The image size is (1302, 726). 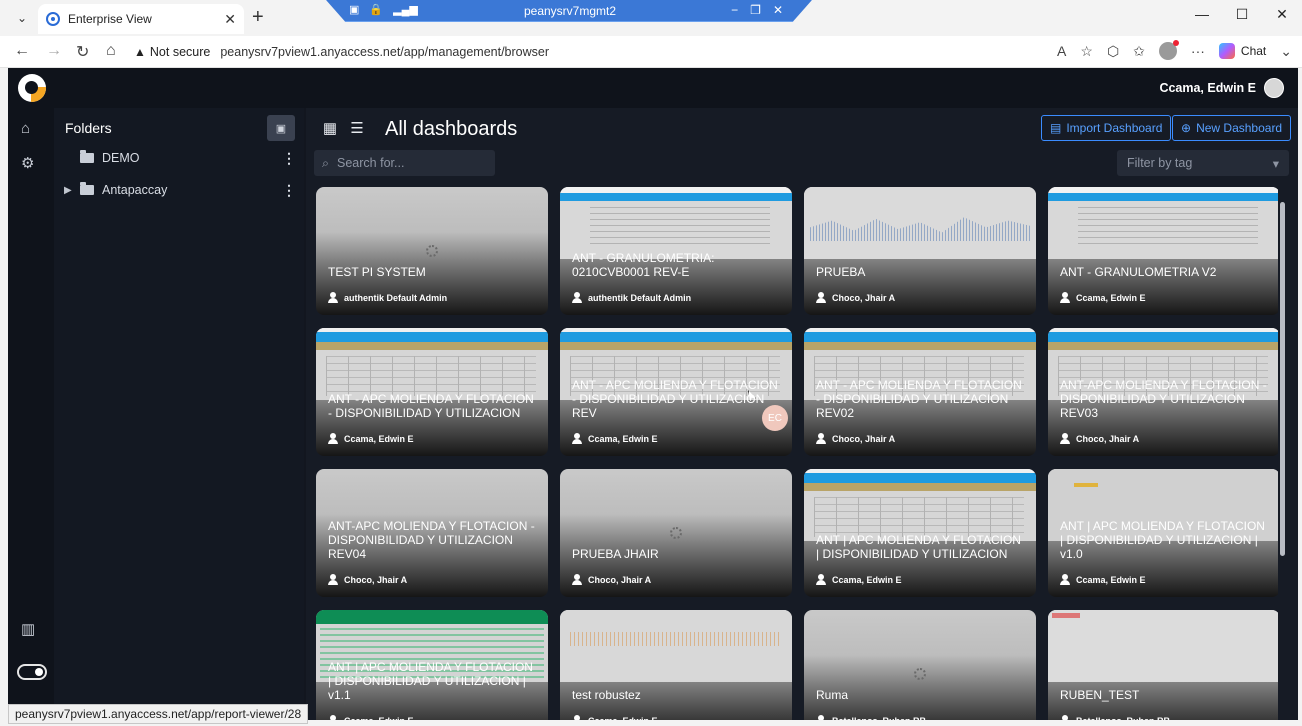 I want to click on remote-restore-icon: ❐, so click(x=755, y=10).